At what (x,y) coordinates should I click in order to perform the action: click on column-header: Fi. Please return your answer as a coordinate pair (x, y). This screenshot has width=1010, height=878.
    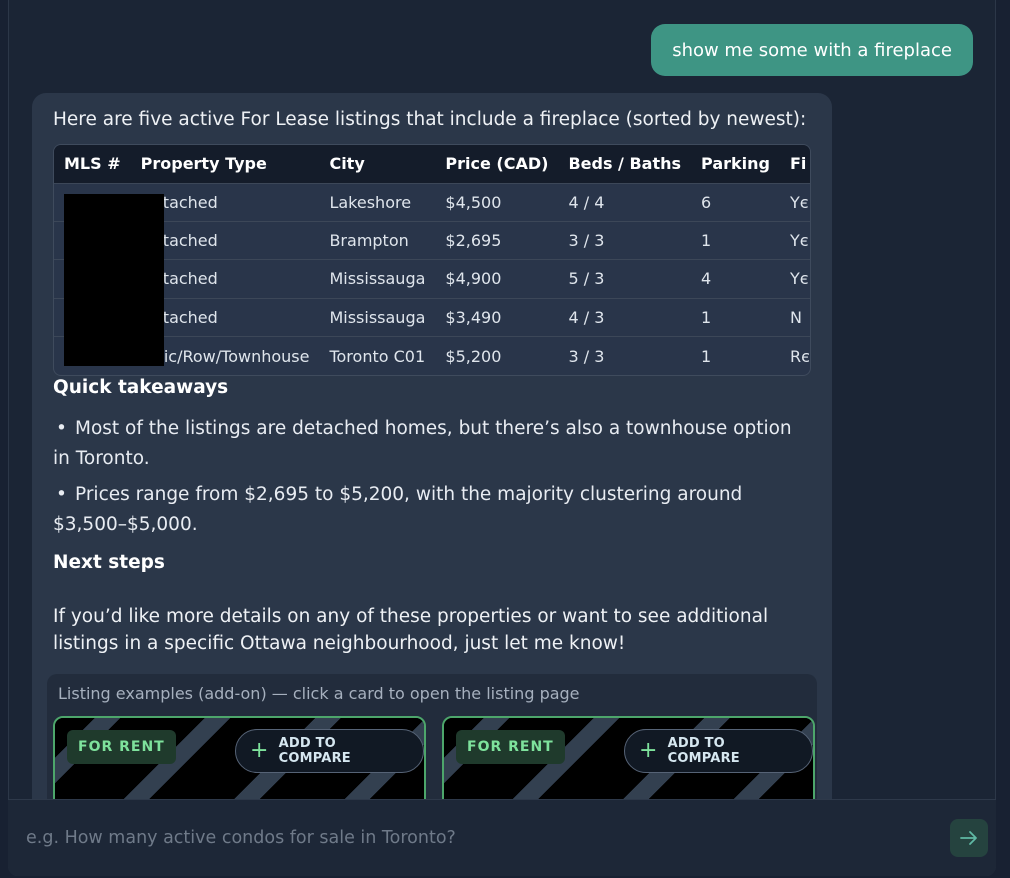
    Looking at the image, I should click on (794, 164).